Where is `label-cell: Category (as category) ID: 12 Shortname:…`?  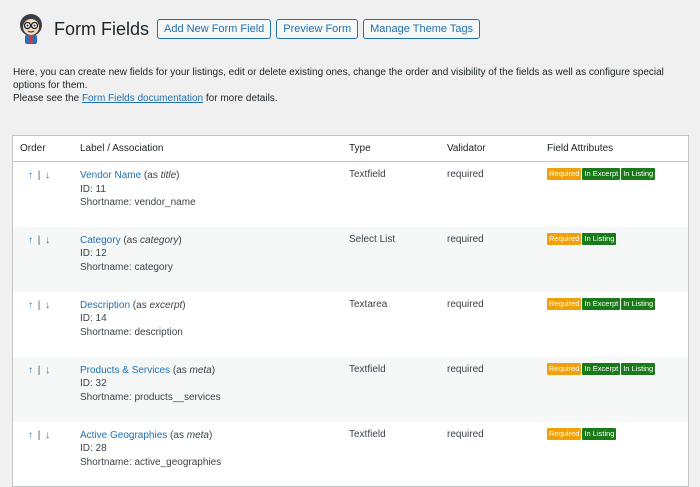
label-cell: Category (as category) ID: 12 Shortname:… is located at coordinates (214, 259).